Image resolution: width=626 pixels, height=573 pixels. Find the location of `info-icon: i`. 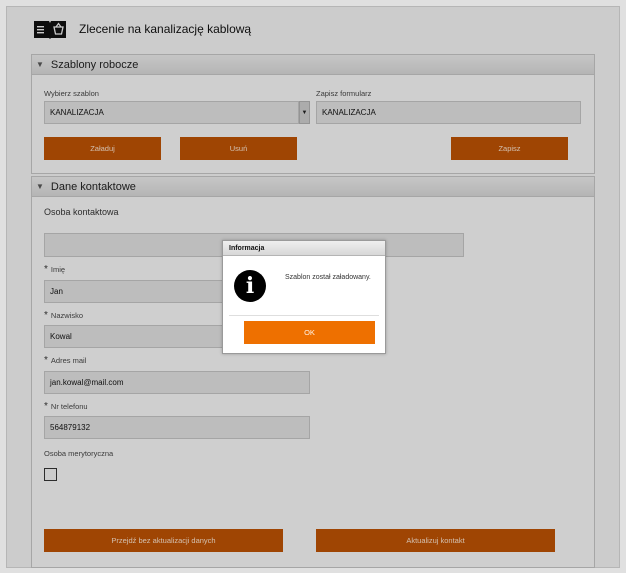

info-icon: i is located at coordinates (250, 286).